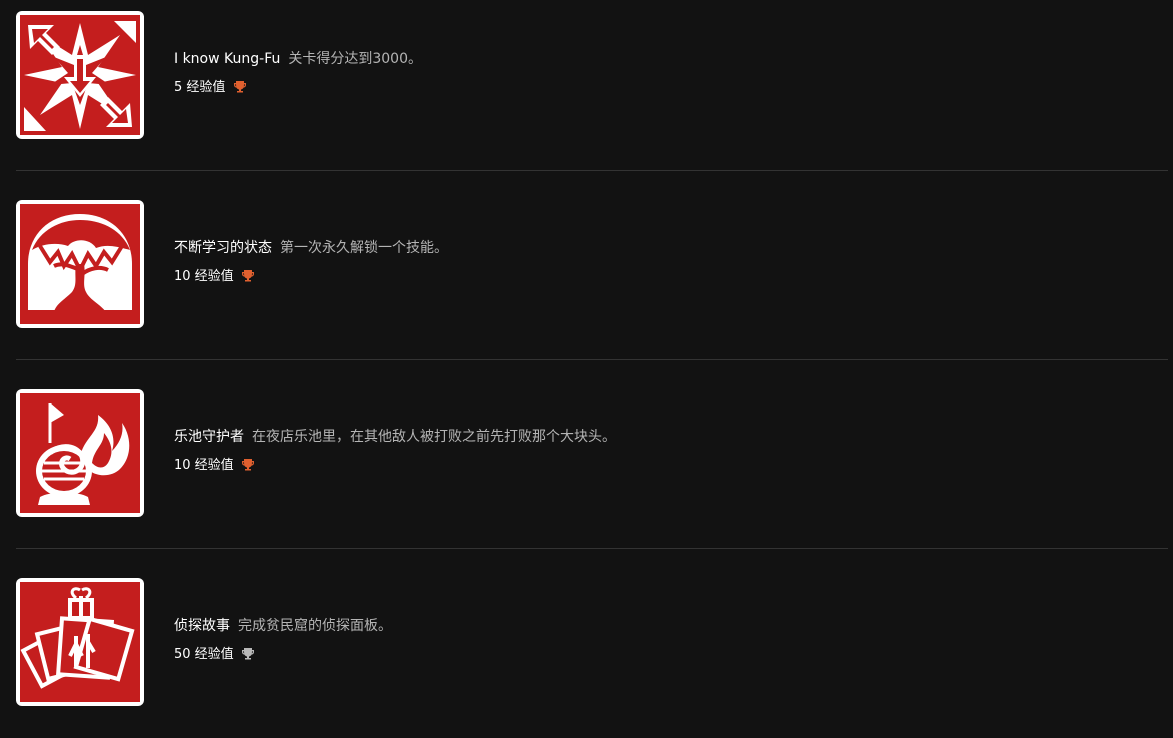  I want to click on xp-value: 50 经验值, so click(204, 654).